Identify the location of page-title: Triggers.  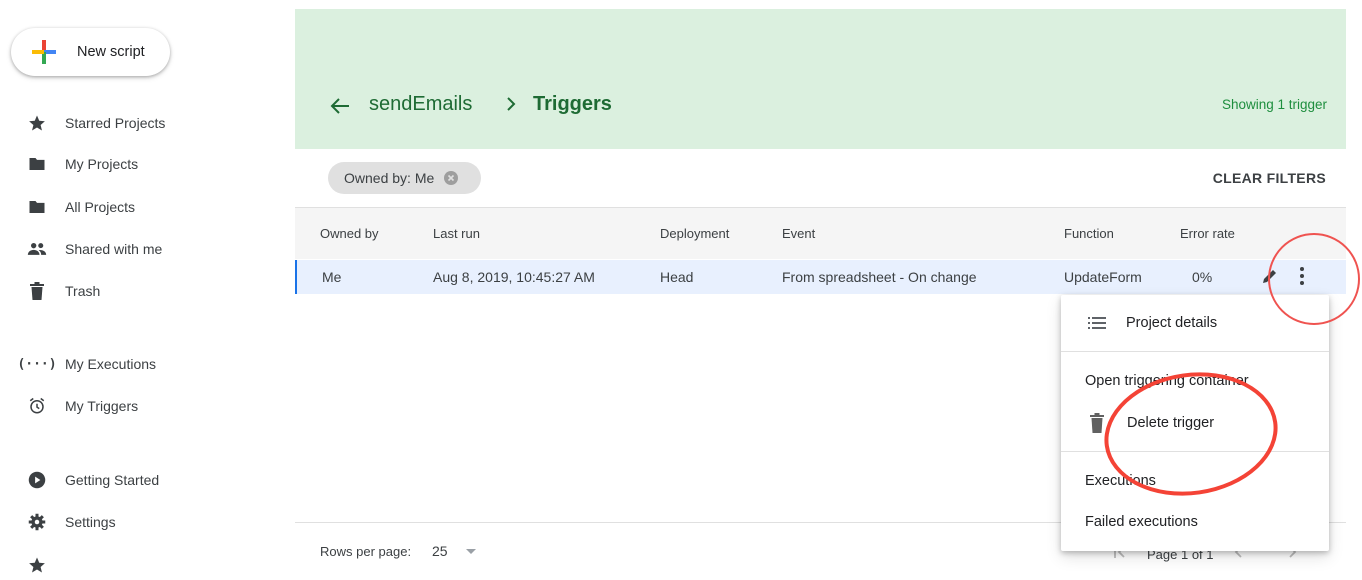
(572, 104).